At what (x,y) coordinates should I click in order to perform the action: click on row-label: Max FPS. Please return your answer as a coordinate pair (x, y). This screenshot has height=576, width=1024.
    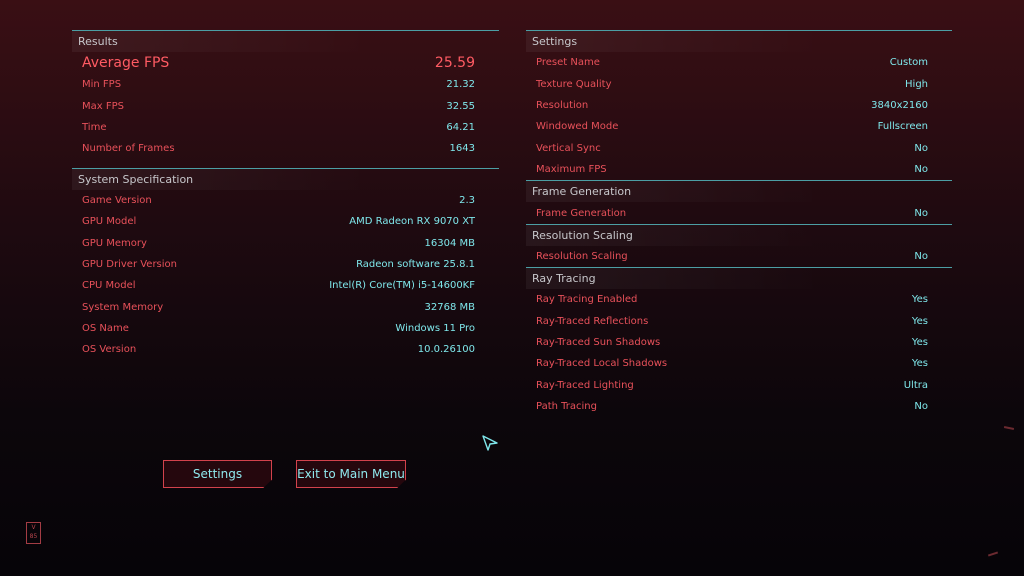
    Looking at the image, I should click on (103, 106).